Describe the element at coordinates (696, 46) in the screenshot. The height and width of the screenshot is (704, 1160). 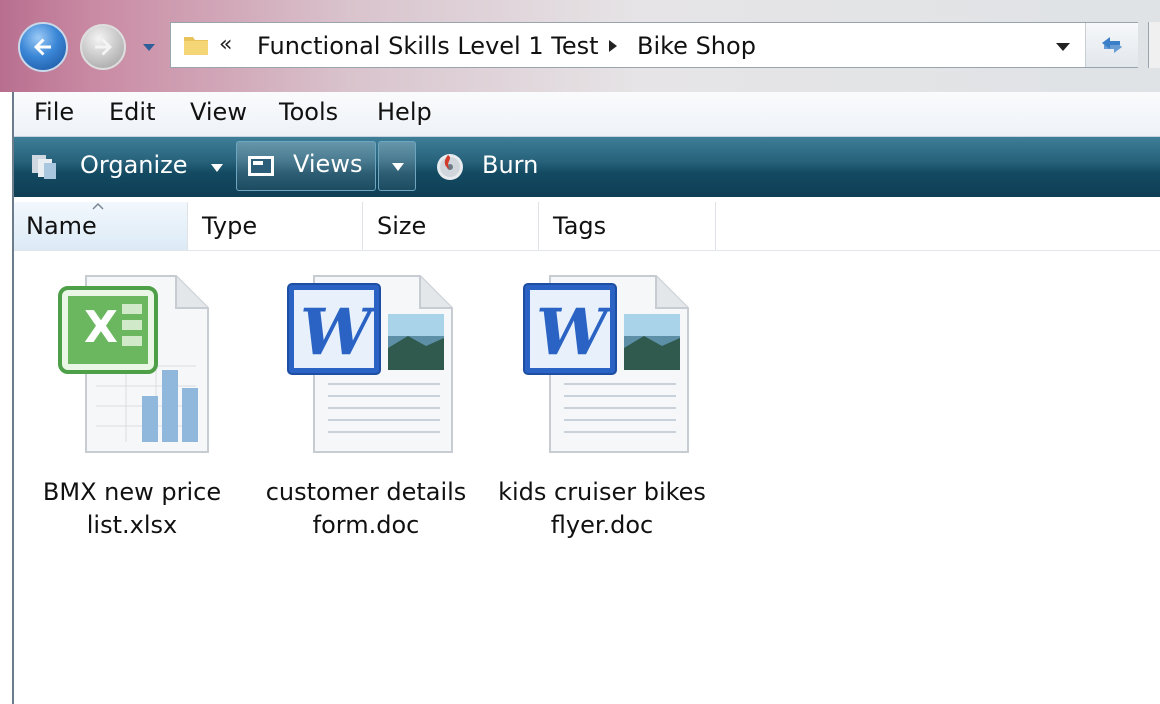
I see `breadcrumb-bike-shop: Bike Shop` at that location.